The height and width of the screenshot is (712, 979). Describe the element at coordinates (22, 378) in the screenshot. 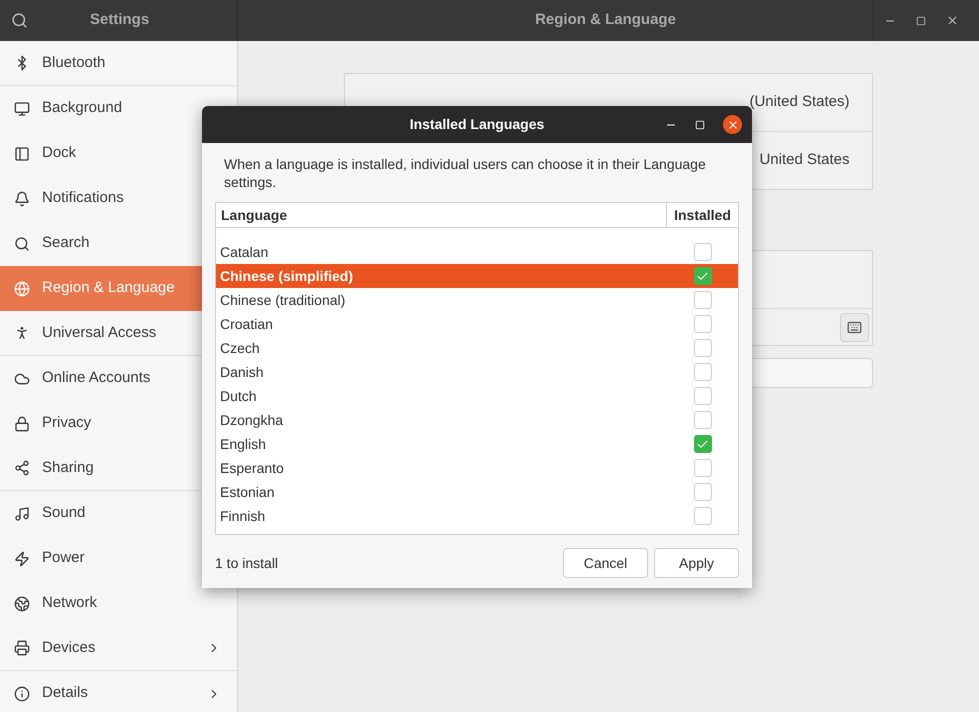

I see `cloud-icon` at that location.